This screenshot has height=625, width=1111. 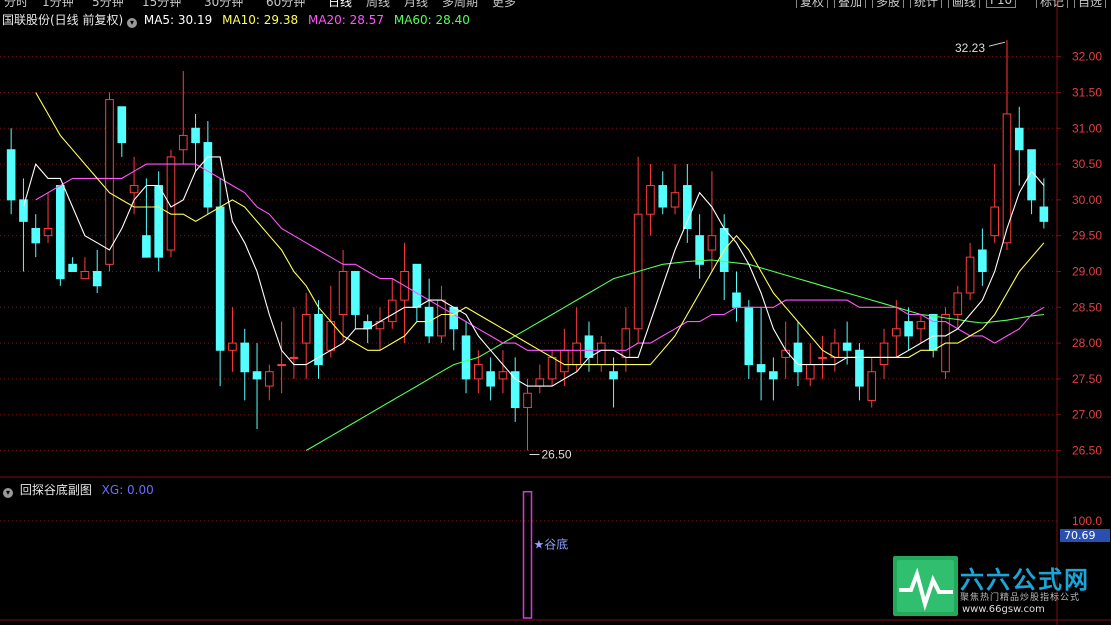 What do you see at coordinates (1085, 535) in the screenshot?
I see `sub-value-box: 70.69` at bounding box center [1085, 535].